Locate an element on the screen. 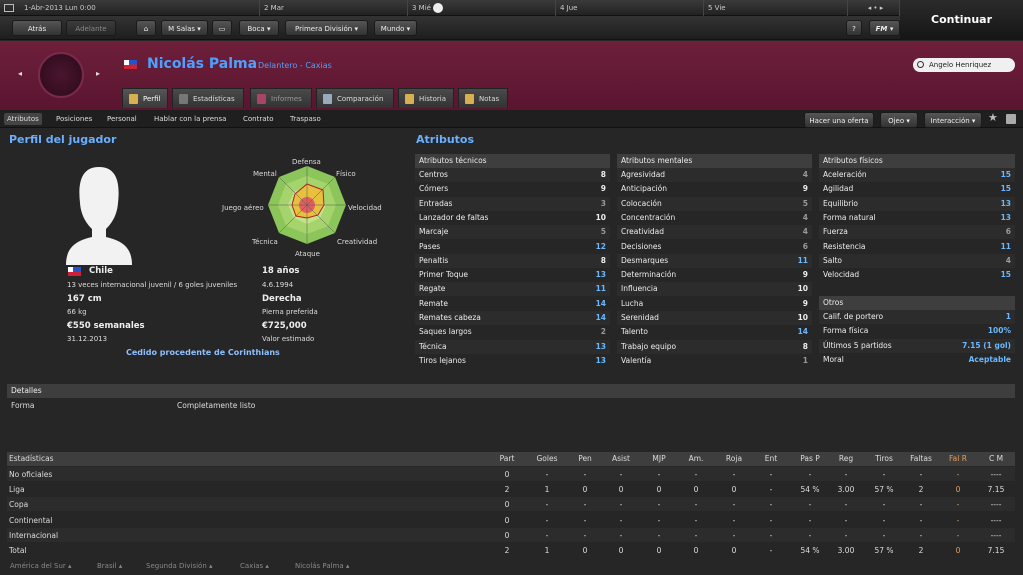 The height and width of the screenshot is (575, 1023). note-icon is located at coordinates (1011, 119).